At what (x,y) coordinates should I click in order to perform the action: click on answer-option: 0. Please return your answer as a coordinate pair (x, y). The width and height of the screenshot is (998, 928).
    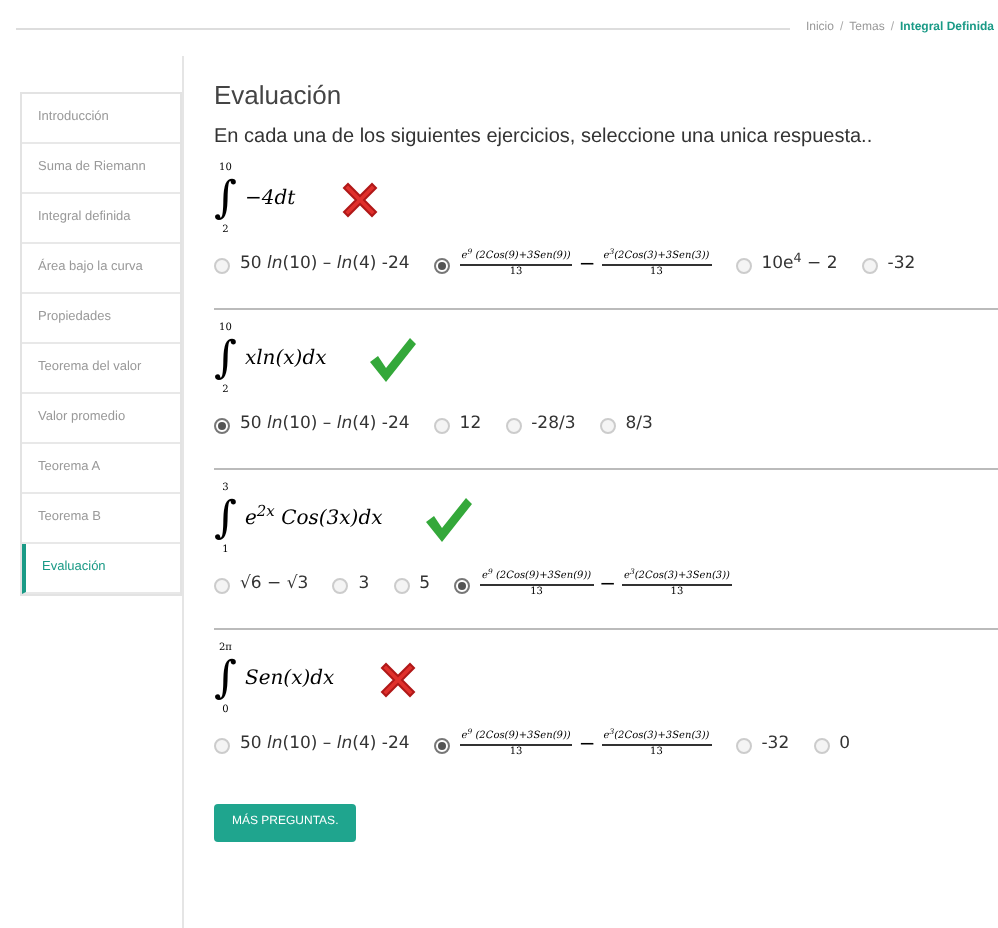
    Looking at the image, I should click on (845, 745).